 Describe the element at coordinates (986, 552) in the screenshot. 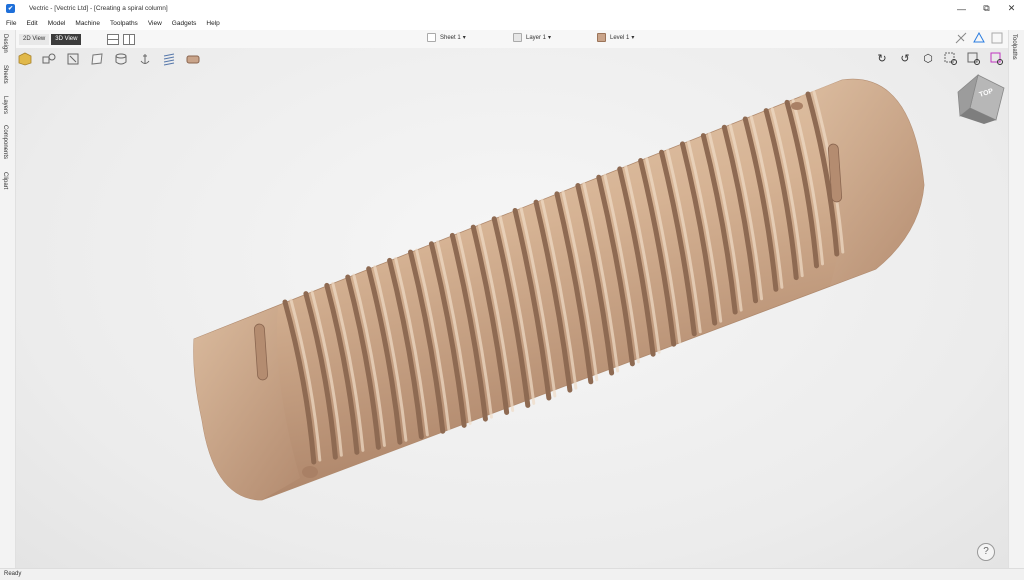

I see `help-button: ?` at that location.